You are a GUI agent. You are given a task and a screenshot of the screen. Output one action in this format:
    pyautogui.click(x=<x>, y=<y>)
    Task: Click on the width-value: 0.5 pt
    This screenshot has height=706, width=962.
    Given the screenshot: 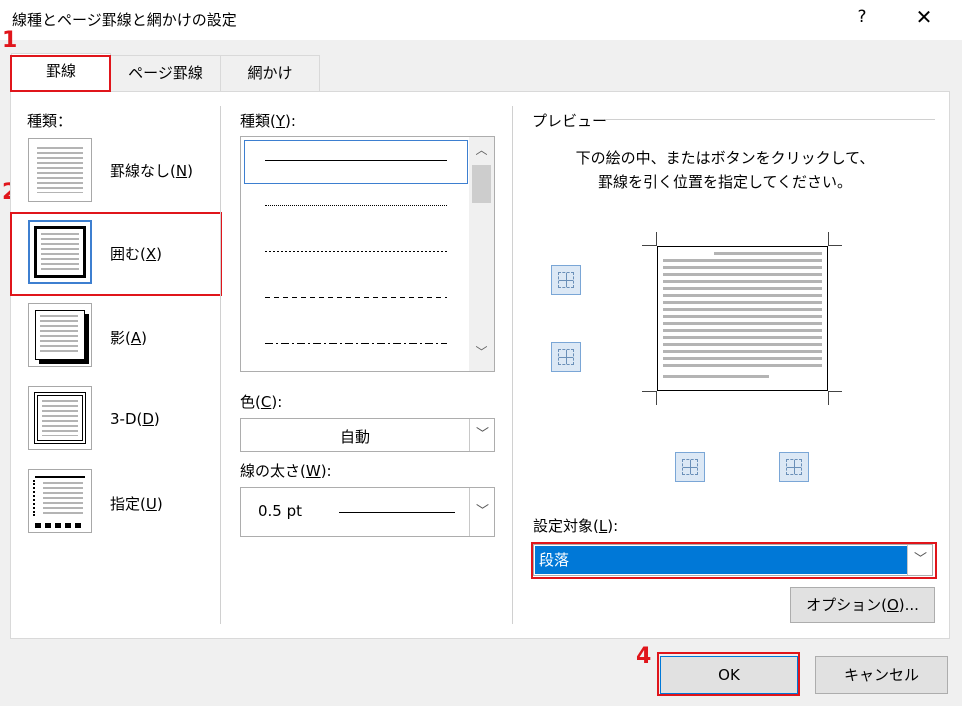 What is the action you would take?
    pyautogui.click(x=280, y=511)
    